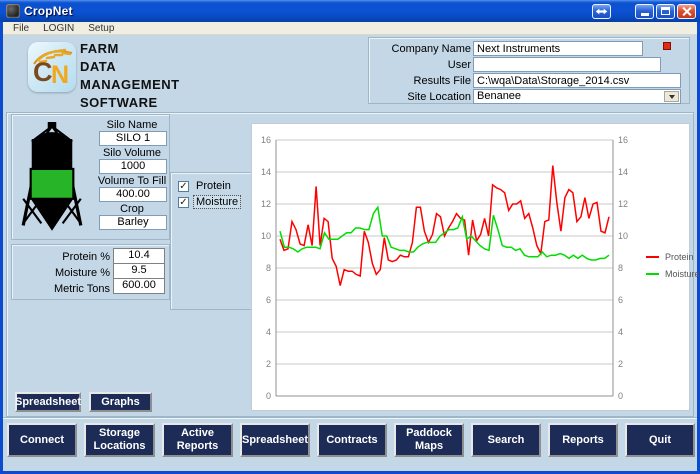  Describe the element at coordinates (506, 440) in the screenshot. I see `search-button: Search` at that location.